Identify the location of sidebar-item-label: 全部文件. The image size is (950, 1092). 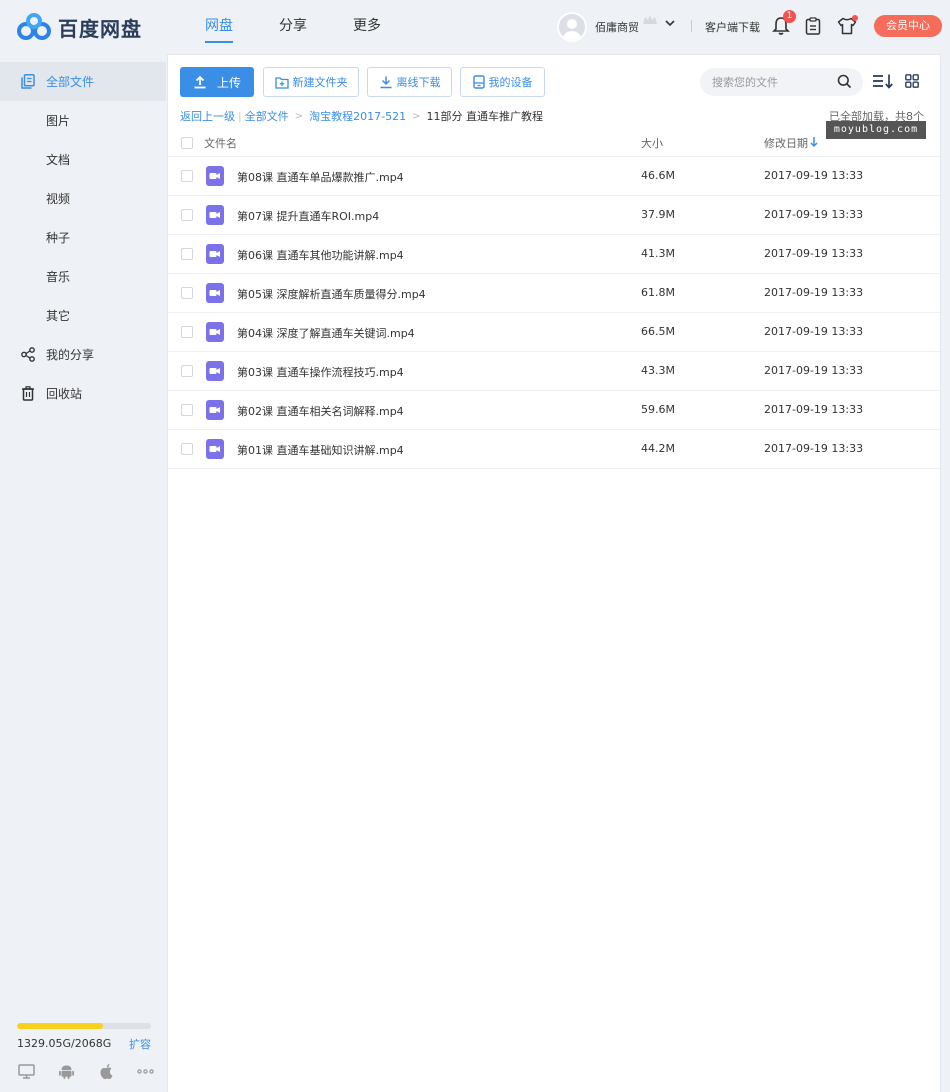
(70, 82).